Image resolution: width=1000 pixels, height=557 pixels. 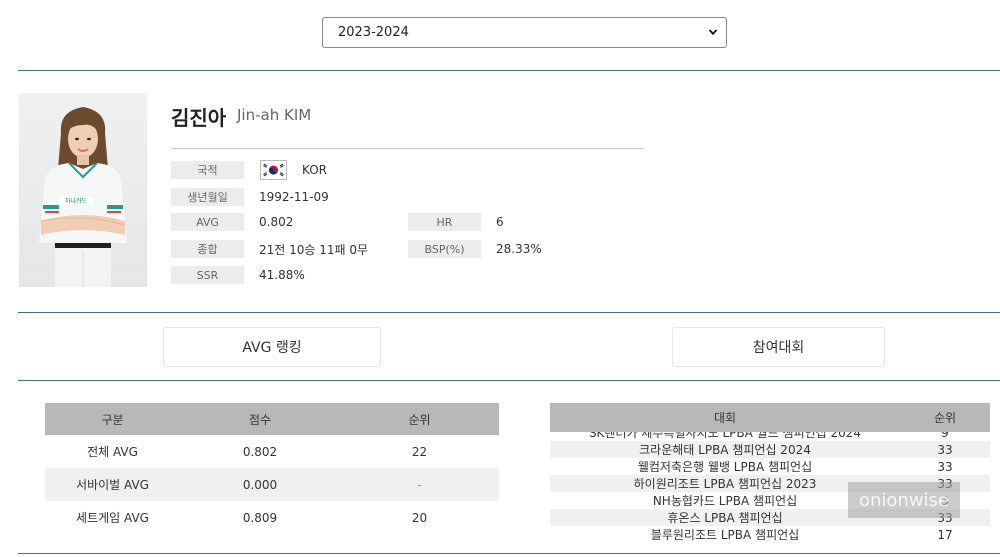 What do you see at coordinates (207, 222) in the screenshot?
I see `label-avg: AVG` at bounding box center [207, 222].